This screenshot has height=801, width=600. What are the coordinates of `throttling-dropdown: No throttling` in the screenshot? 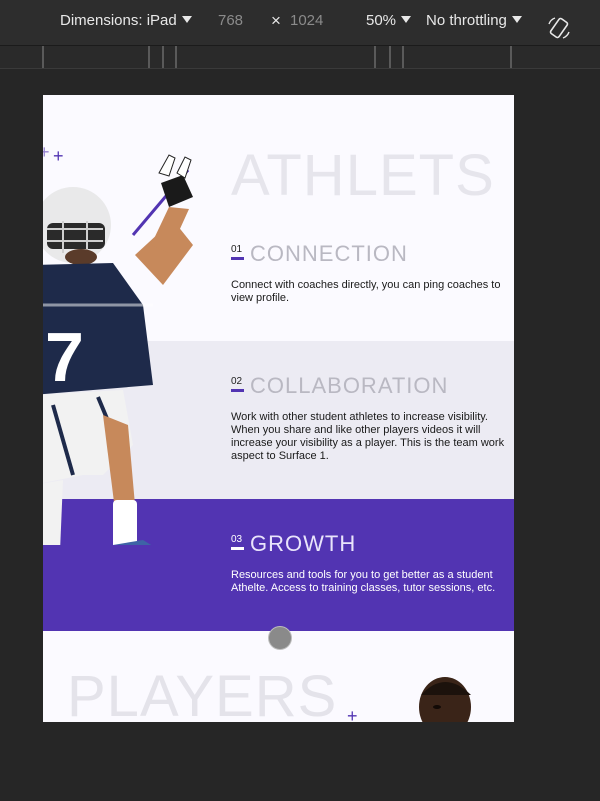 It's located at (474, 20).